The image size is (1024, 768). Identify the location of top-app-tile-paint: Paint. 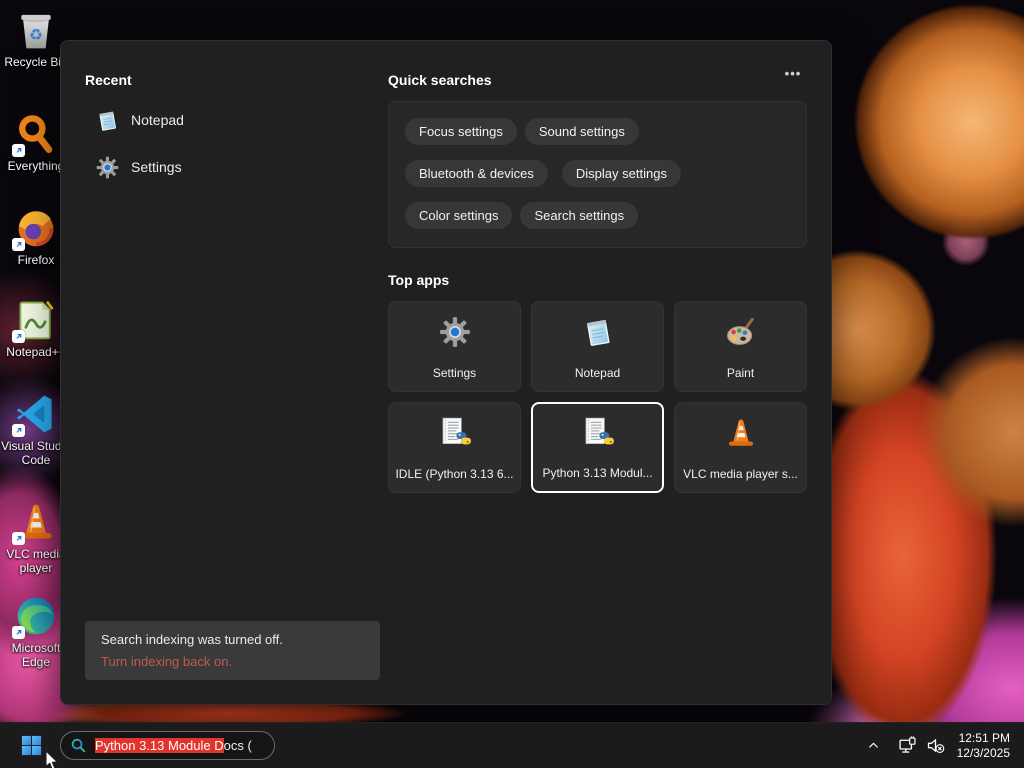
(740, 346).